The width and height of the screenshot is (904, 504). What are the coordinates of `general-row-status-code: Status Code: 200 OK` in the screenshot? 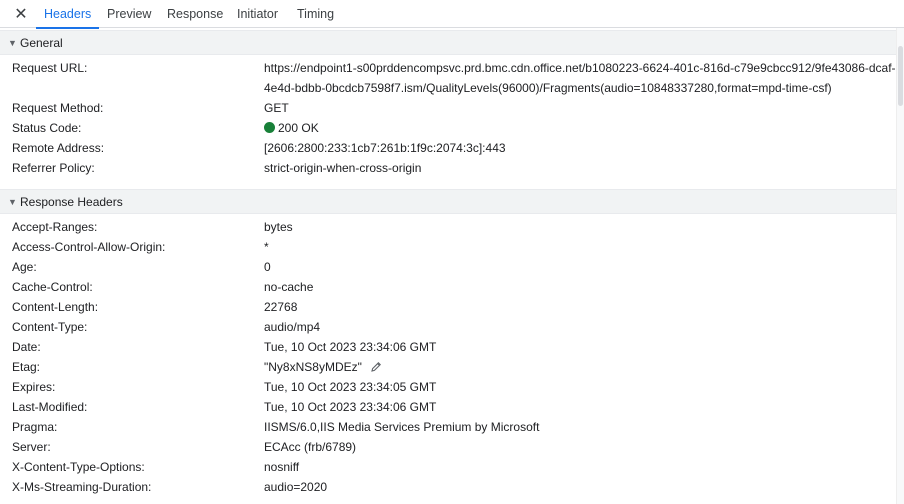 It's located at (448, 128).